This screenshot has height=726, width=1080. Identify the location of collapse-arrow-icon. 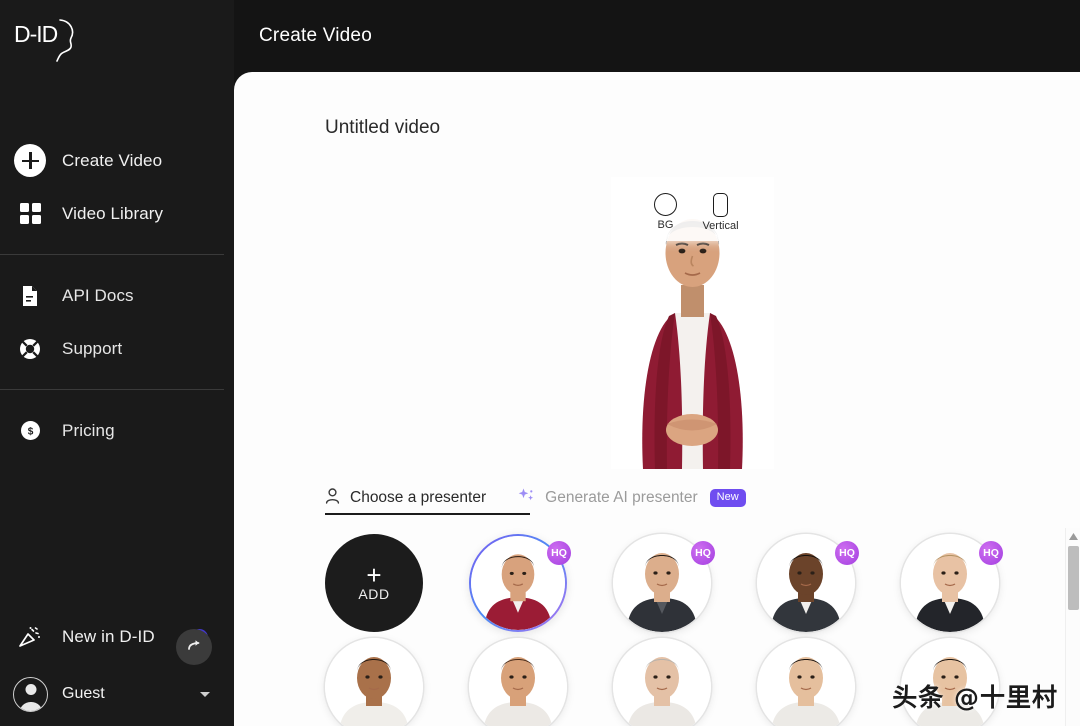
(194, 645).